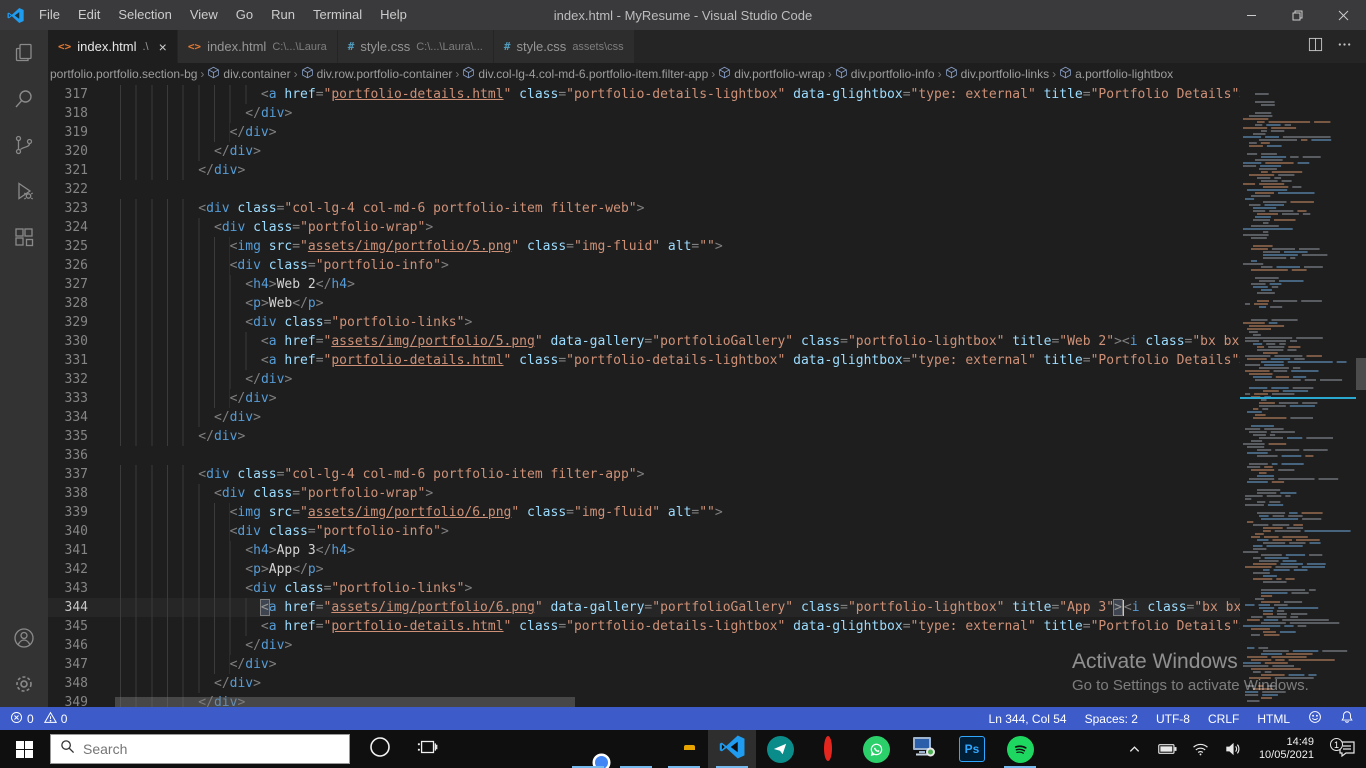 The height and width of the screenshot is (768, 1366). I want to click on tab-index.html-1: <> index.html C:\...\Laura, so click(257, 46).